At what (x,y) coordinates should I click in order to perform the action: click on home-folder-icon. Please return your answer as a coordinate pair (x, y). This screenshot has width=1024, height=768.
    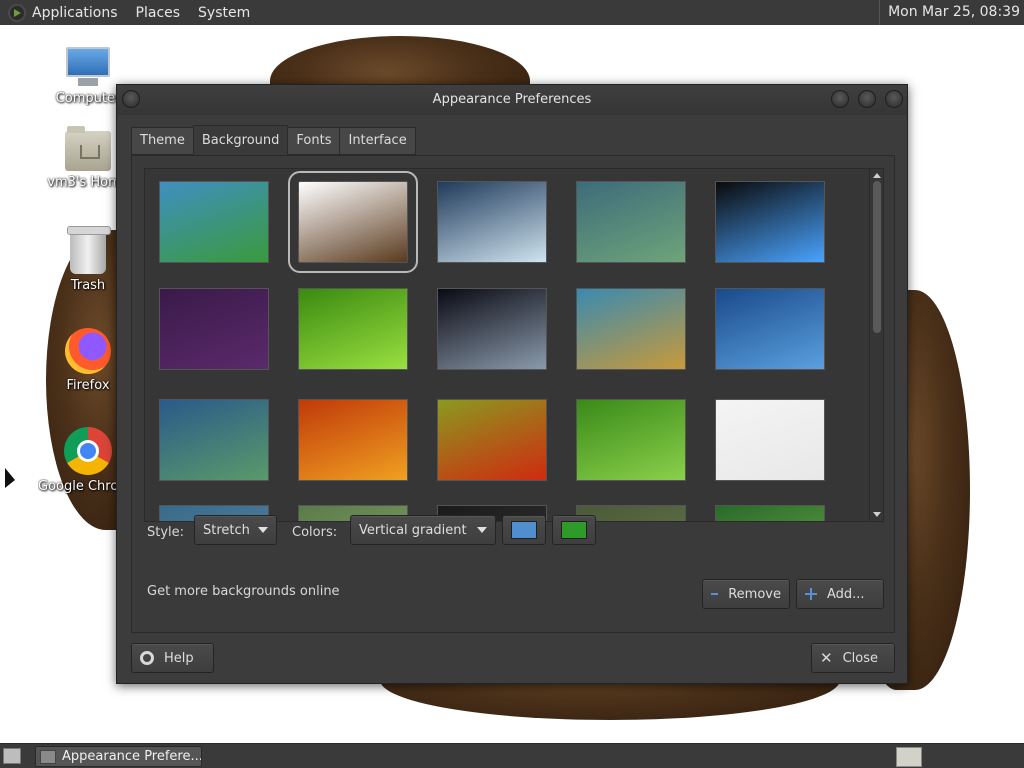
    Looking at the image, I should click on (88, 148).